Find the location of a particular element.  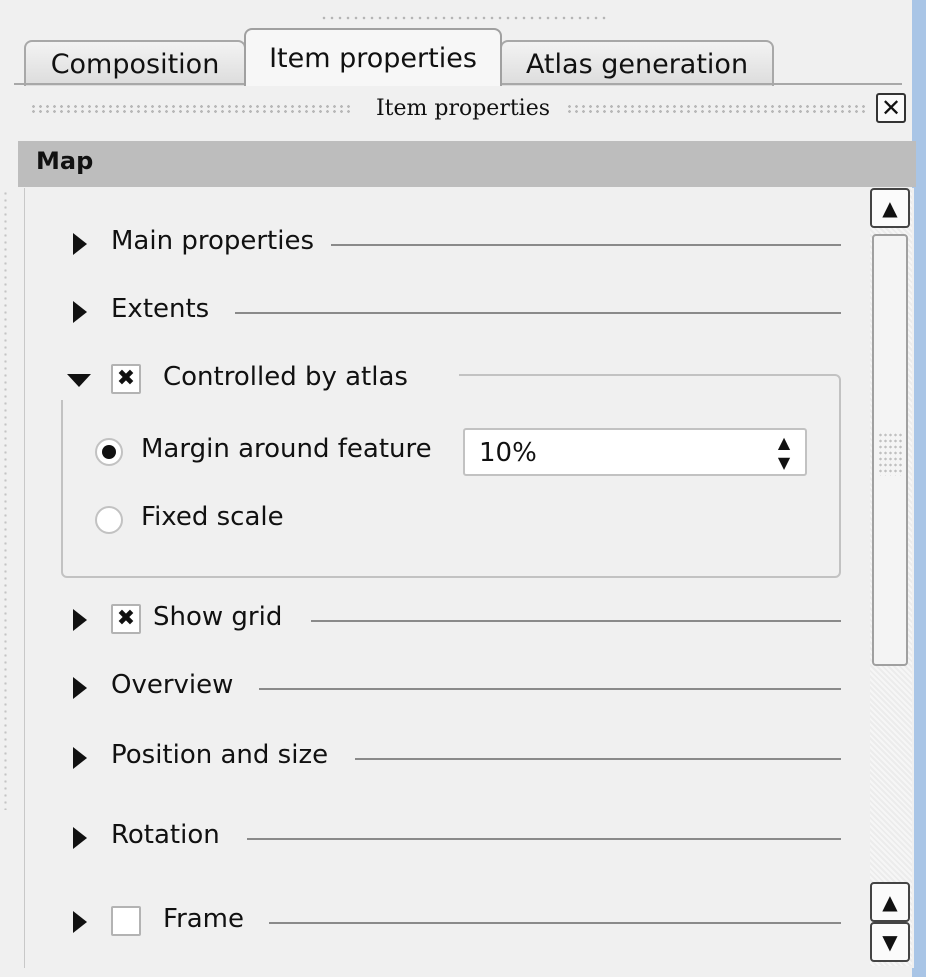

group-label: Main properties is located at coordinates (213, 241).